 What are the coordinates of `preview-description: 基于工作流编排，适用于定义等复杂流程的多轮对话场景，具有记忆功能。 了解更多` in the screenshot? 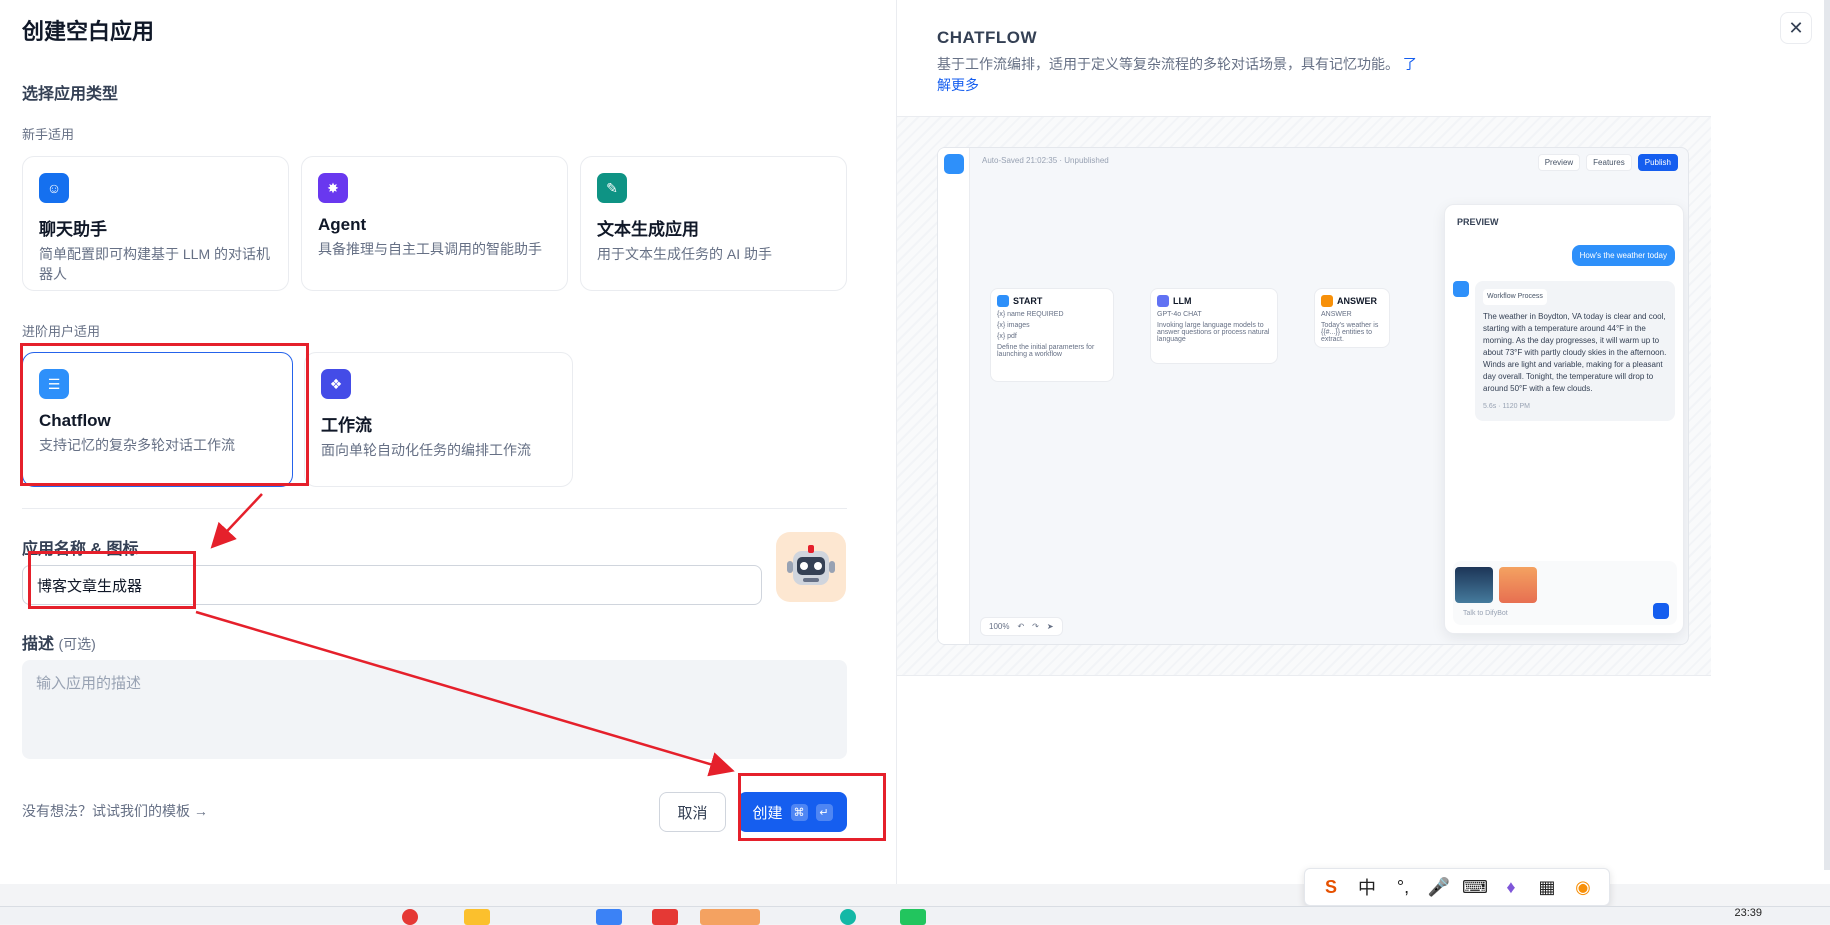 It's located at (1177, 75).